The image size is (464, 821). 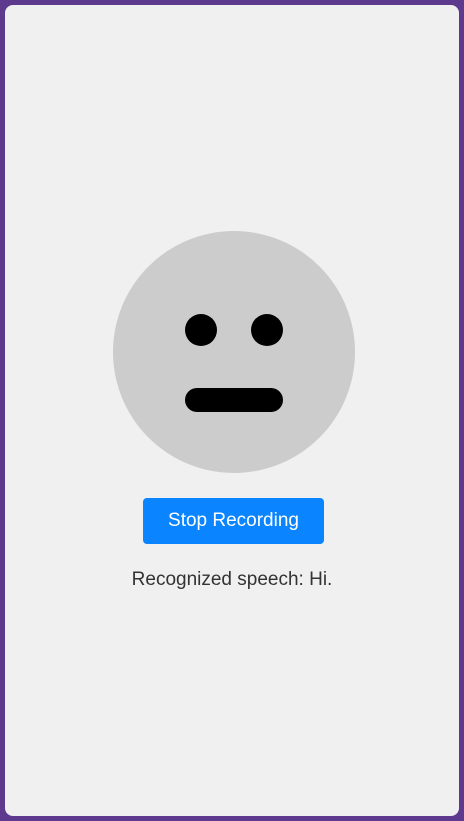 I want to click on right-eye, so click(x=267, y=330).